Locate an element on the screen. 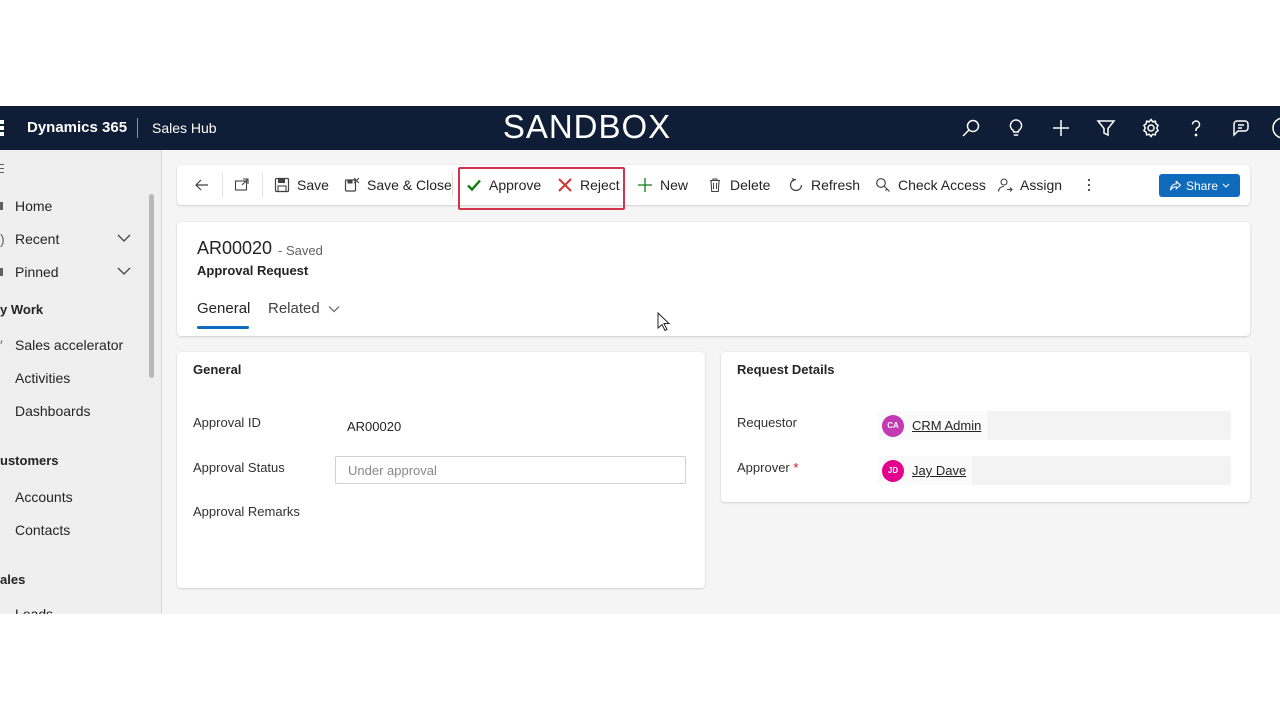 Image resolution: width=1280 pixels, height=720 pixels. profile-icon is located at coordinates (1275, 128).